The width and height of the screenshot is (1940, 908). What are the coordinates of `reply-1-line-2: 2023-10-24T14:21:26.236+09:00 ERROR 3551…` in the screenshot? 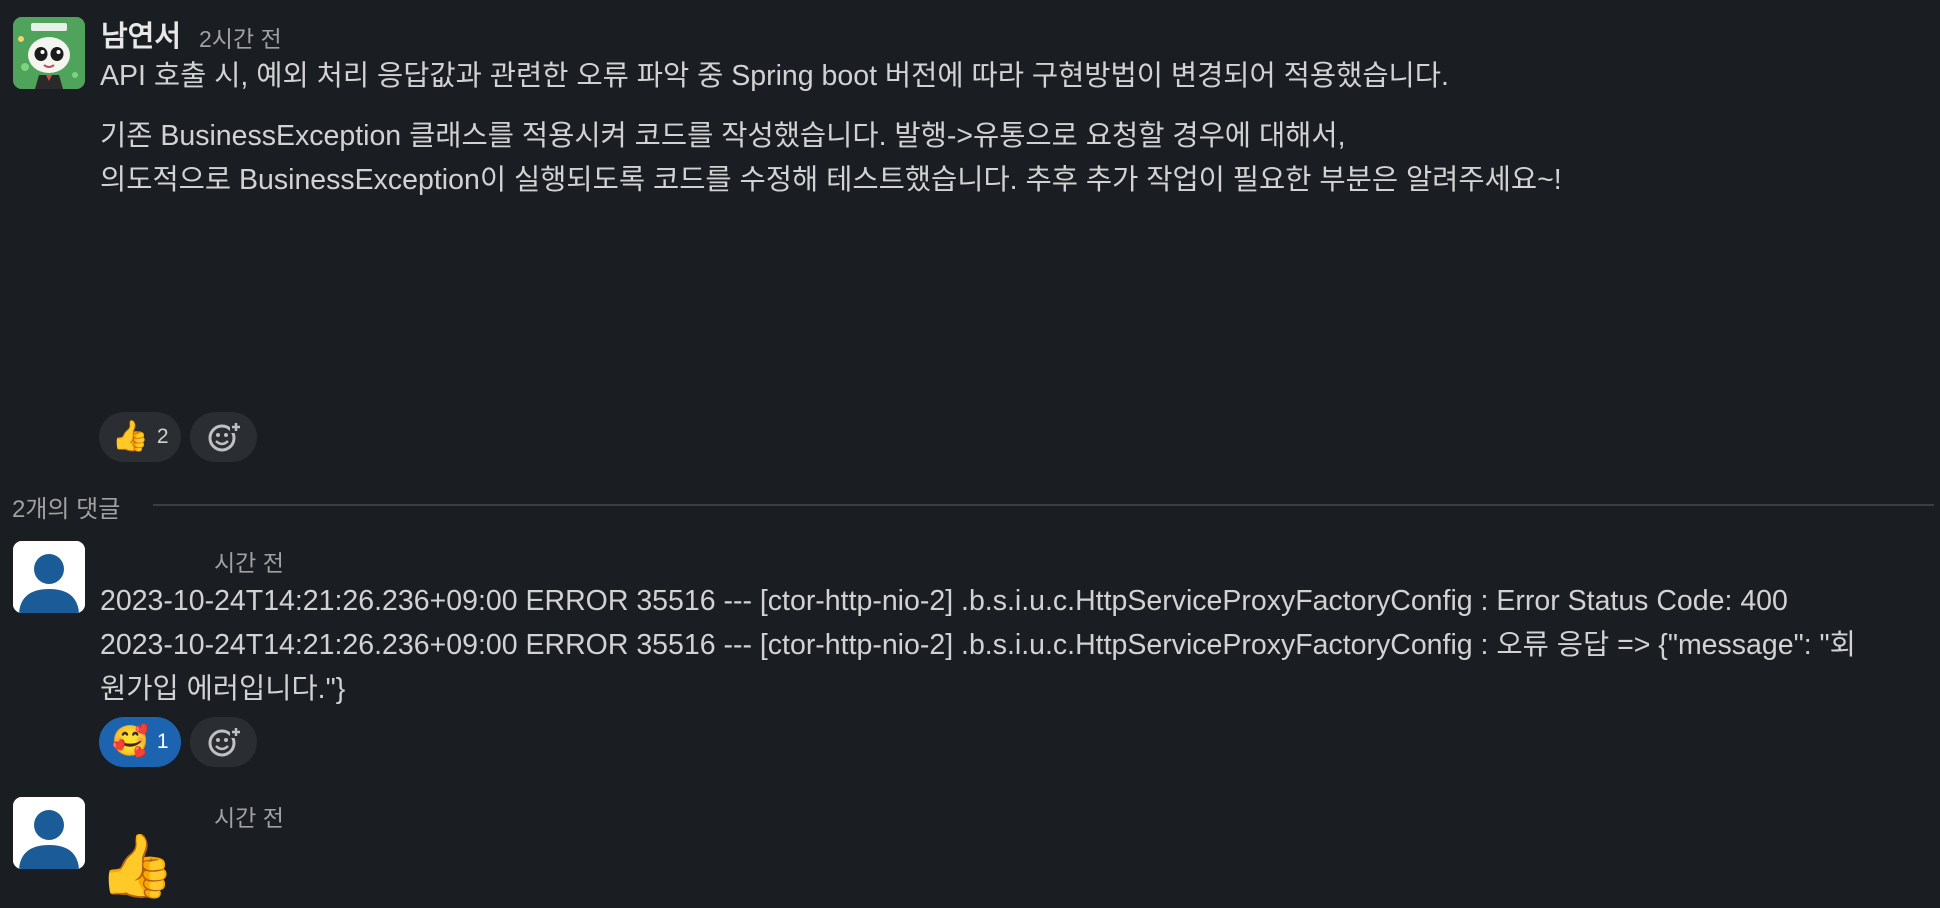 It's located at (978, 645).